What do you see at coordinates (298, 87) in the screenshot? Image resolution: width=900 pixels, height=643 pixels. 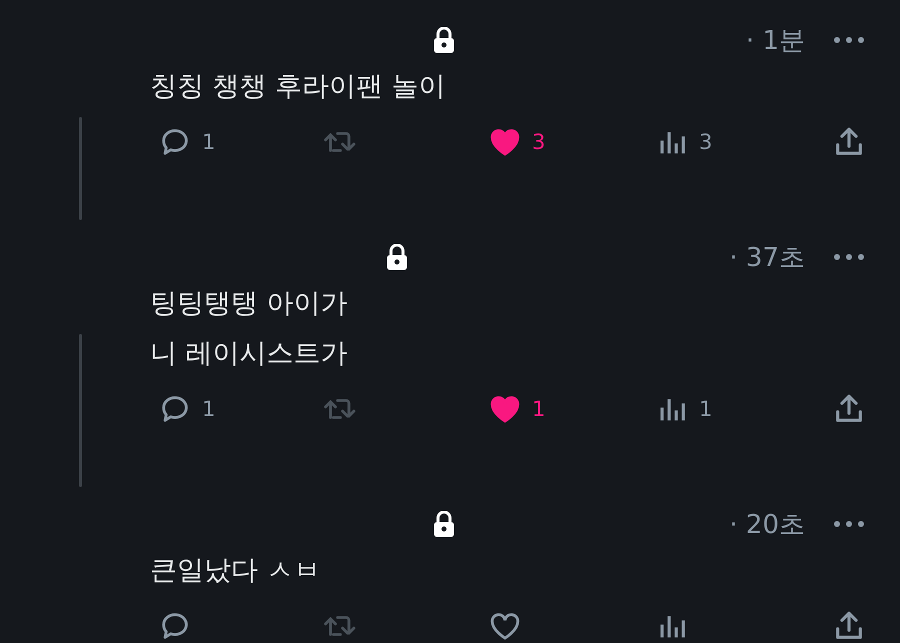 I see `tweet-text: 칭칭 챙챙 후라이팬 놀이` at bounding box center [298, 87].